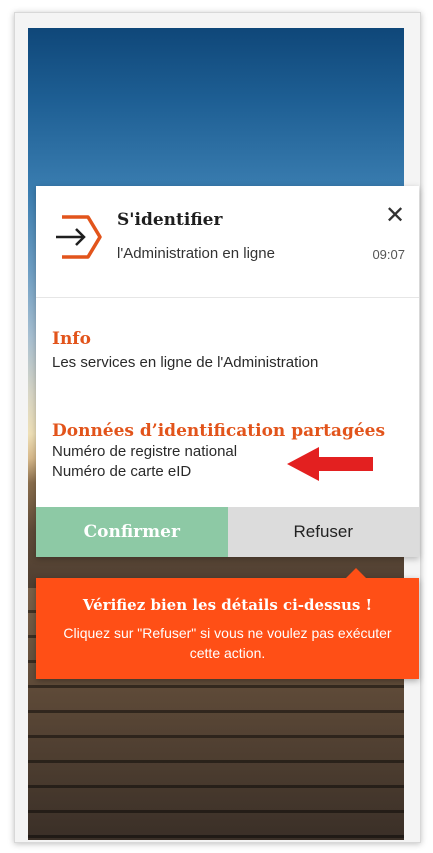 The width and height of the screenshot is (433, 853). Describe the element at coordinates (196, 253) in the screenshot. I see `notification-subtitle: l'Administration en ligne` at that location.